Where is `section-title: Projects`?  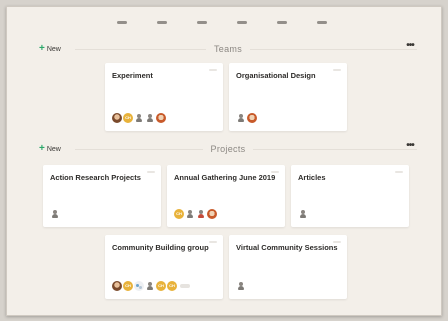 section-title: Projects is located at coordinates (228, 149).